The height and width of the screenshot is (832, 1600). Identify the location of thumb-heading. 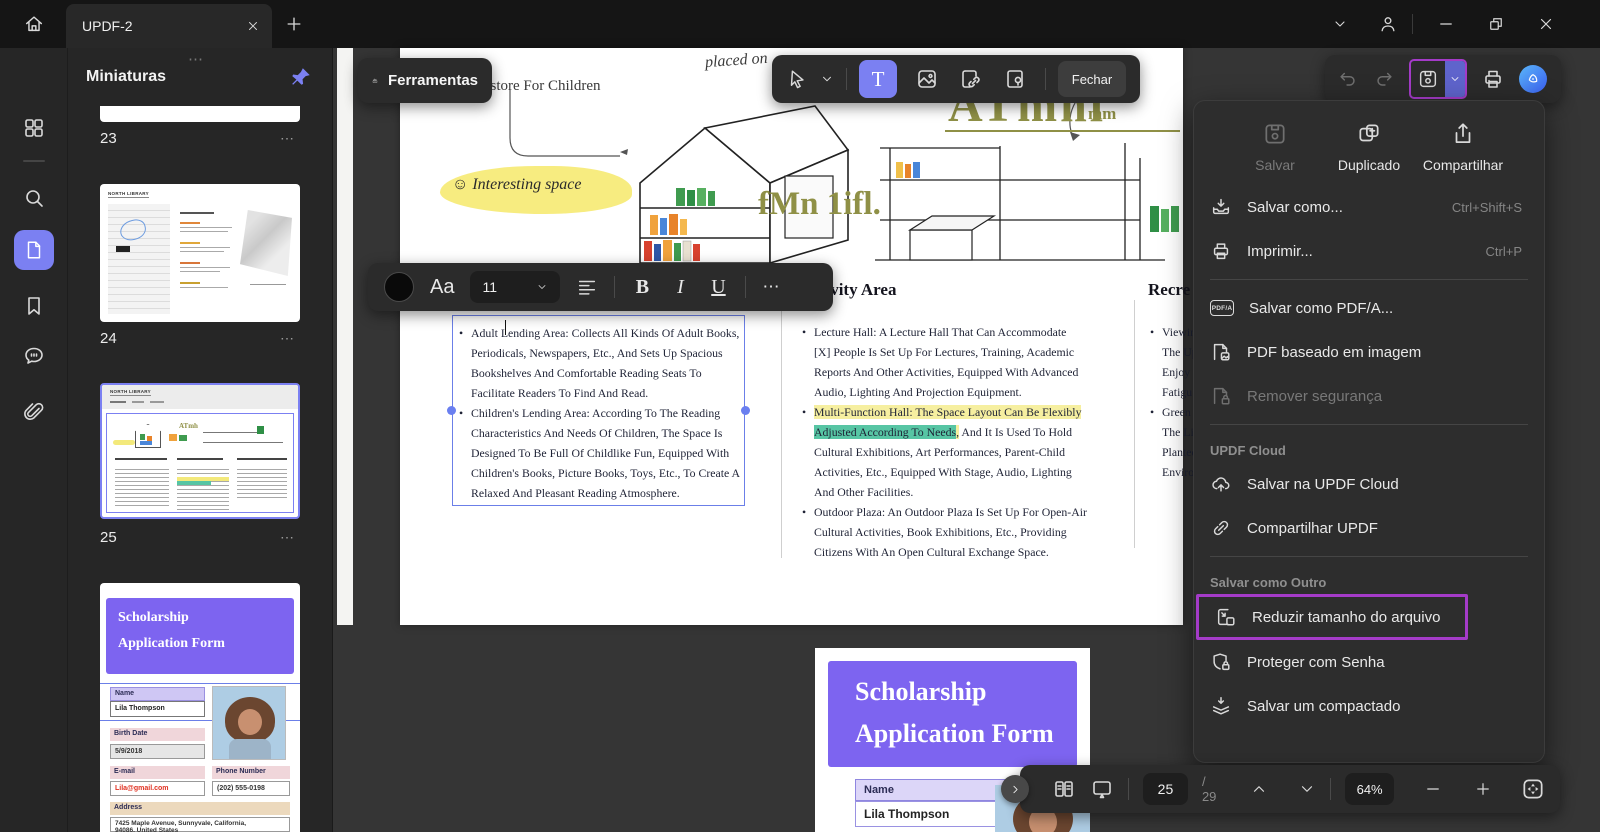
(200, 459).